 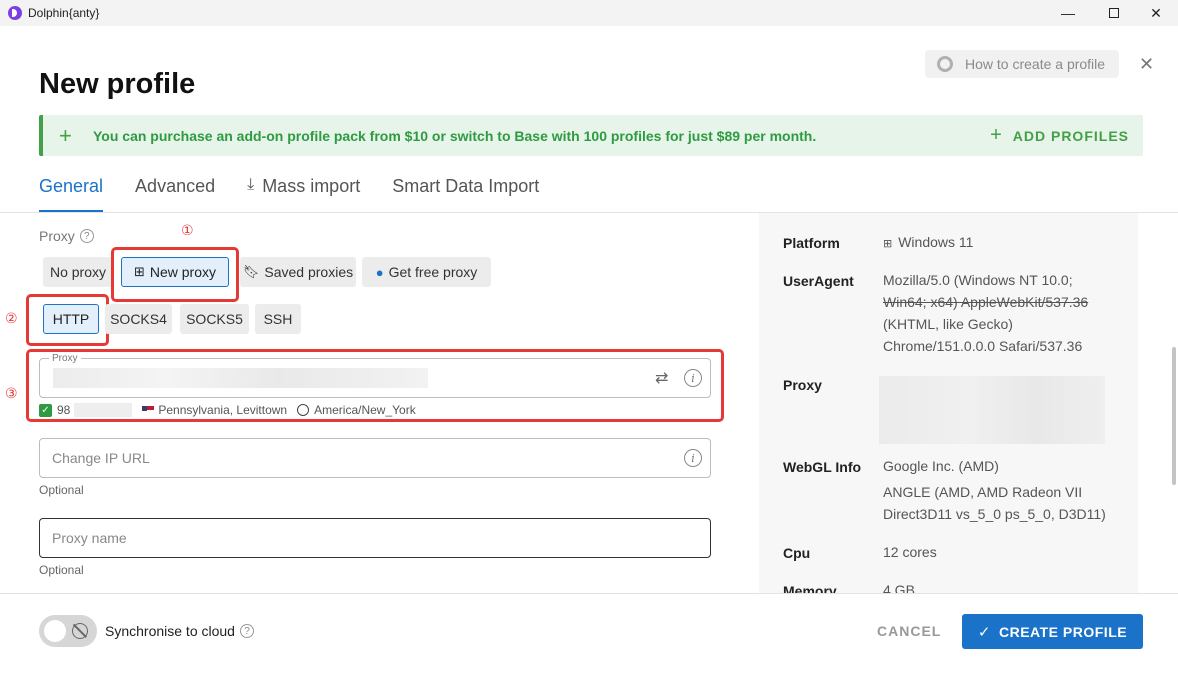 I want to click on useragent-line: (KHTML, like Gecko), so click(x=948, y=324).